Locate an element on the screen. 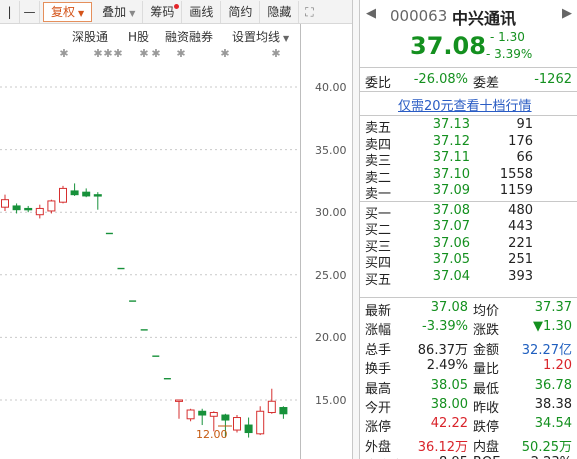  stat-value: 38.05 is located at coordinates (449, 385).